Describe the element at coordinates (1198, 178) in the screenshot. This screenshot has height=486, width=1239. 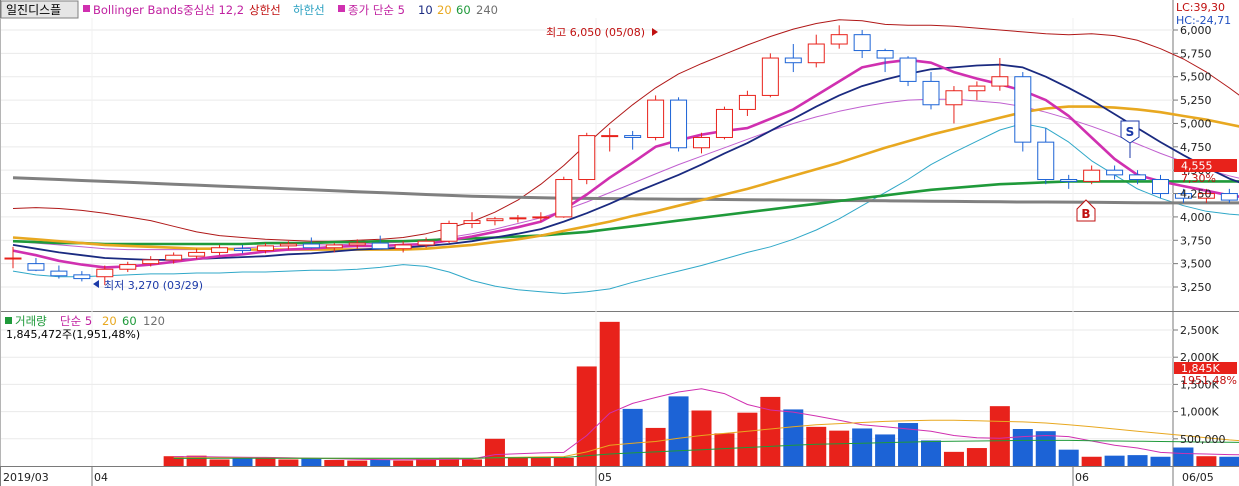
I see `last-change-label: 7,30%` at that location.